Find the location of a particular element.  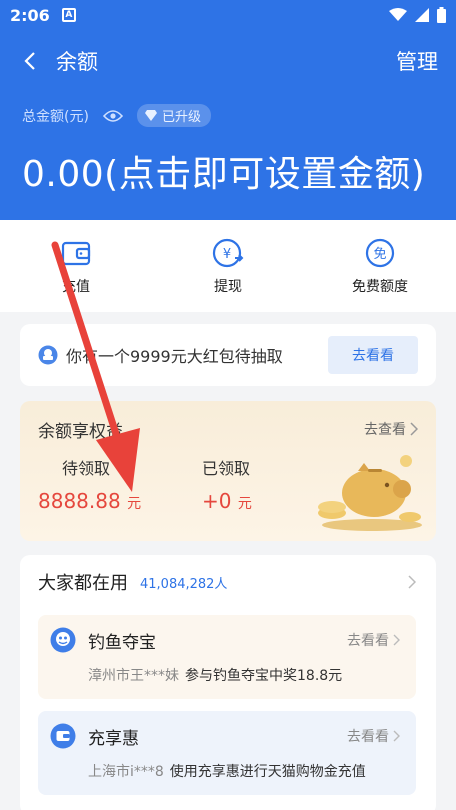

red-packet-go-button: 去看看 is located at coordinates (373, 355).